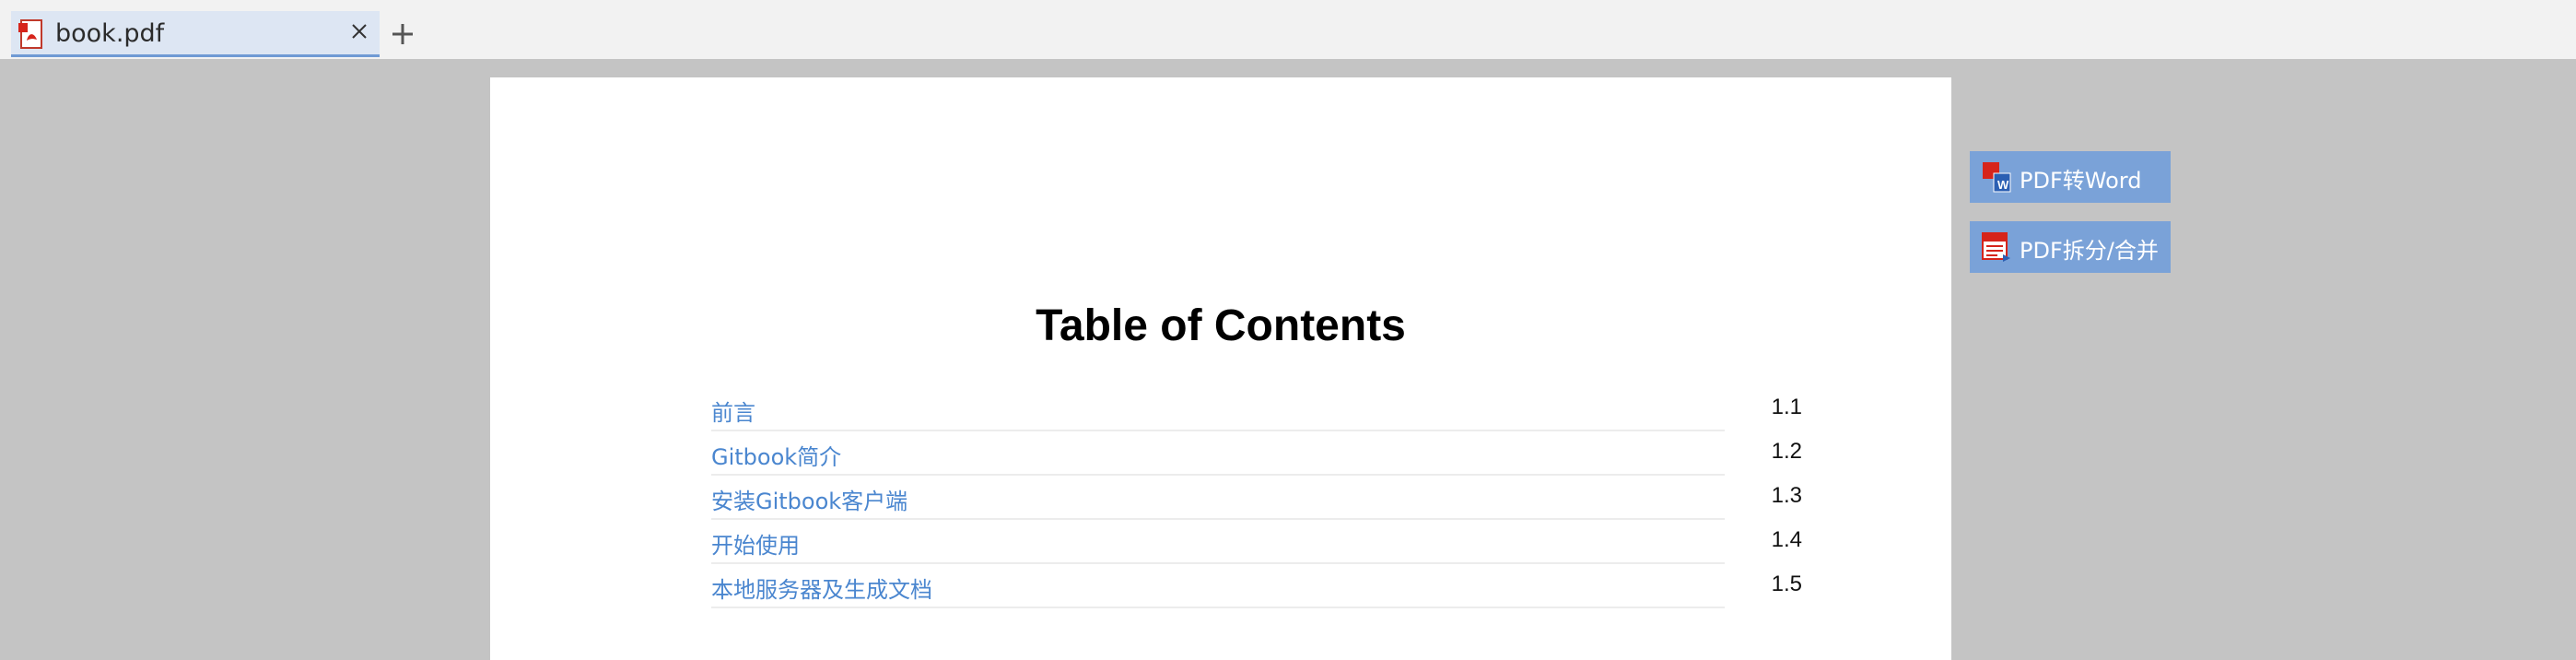 This screenshot has width=2576, height=660. What do you see at coordinates (1787, 452) in the screenshot?
I see `toc-number: 1.2` at bounding box center [1787, 452].